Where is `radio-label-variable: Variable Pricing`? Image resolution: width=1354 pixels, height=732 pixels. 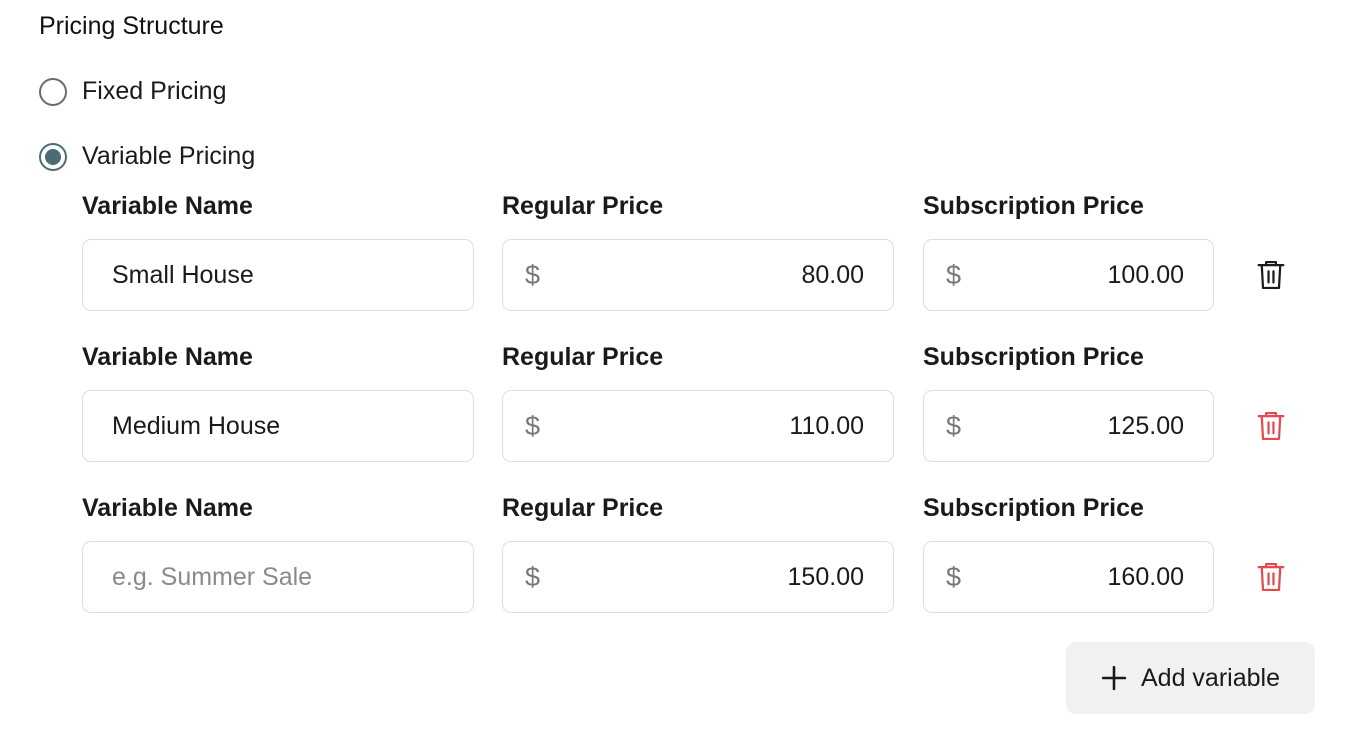 radio-label-variable: Variable Pricing is located at coordinates (169, 156).